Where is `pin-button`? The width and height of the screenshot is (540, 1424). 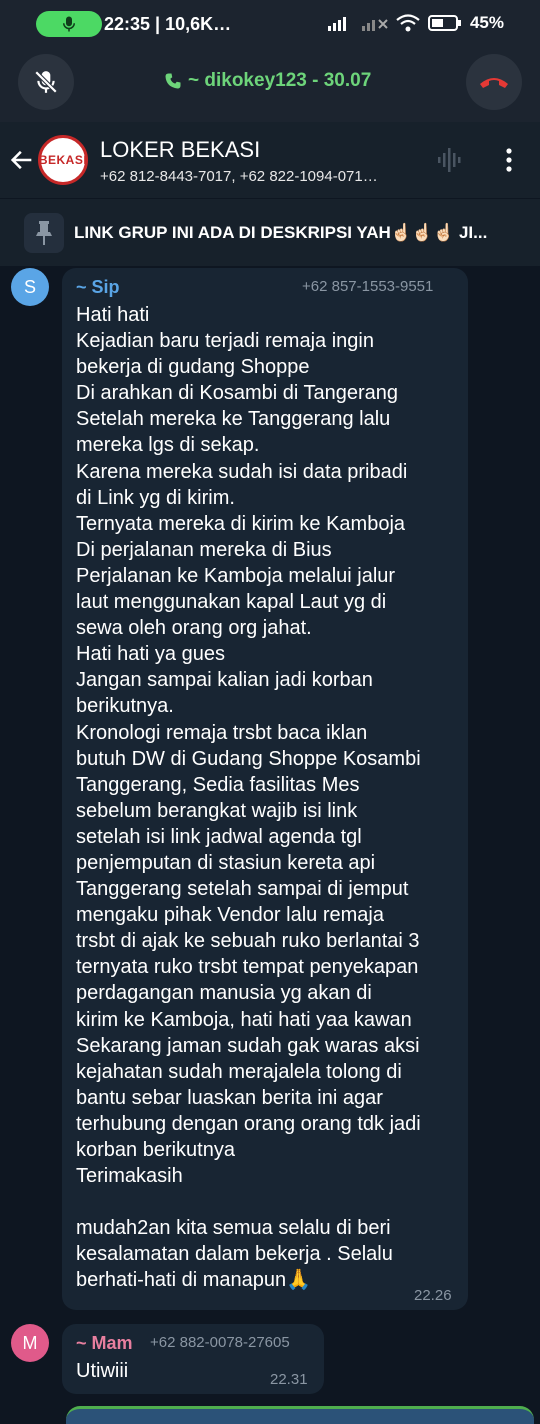
pin-button is located at coordinates (44, 233).